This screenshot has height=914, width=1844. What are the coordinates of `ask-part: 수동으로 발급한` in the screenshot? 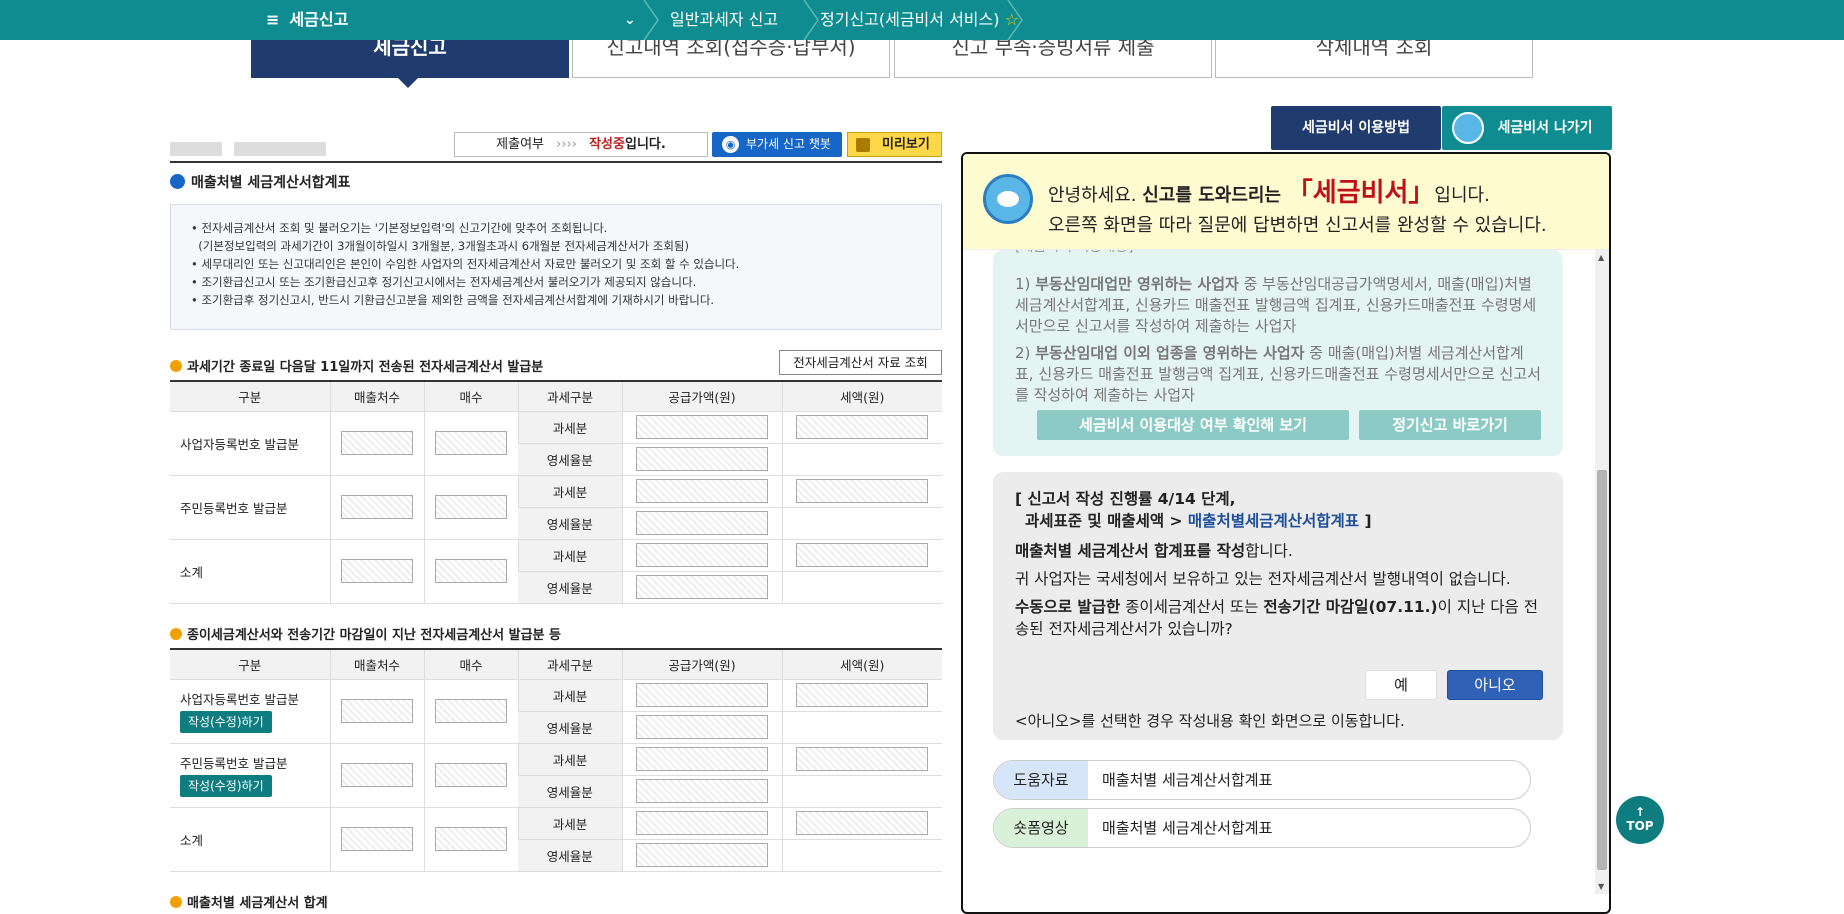 It's located at (1068, 607).